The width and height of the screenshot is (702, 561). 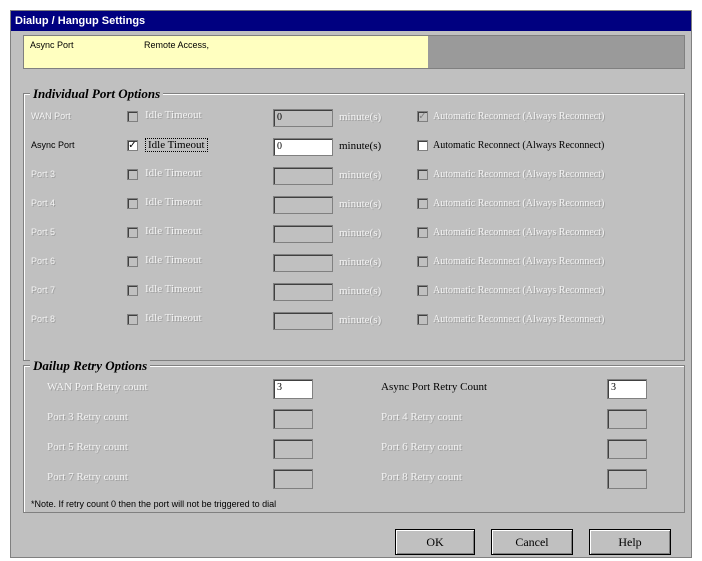 What do you see at coordinates (97, 94) in the screenshot?
I see `individual-port-options-legend: Individual Port Options` at bounding box center [97, 94].